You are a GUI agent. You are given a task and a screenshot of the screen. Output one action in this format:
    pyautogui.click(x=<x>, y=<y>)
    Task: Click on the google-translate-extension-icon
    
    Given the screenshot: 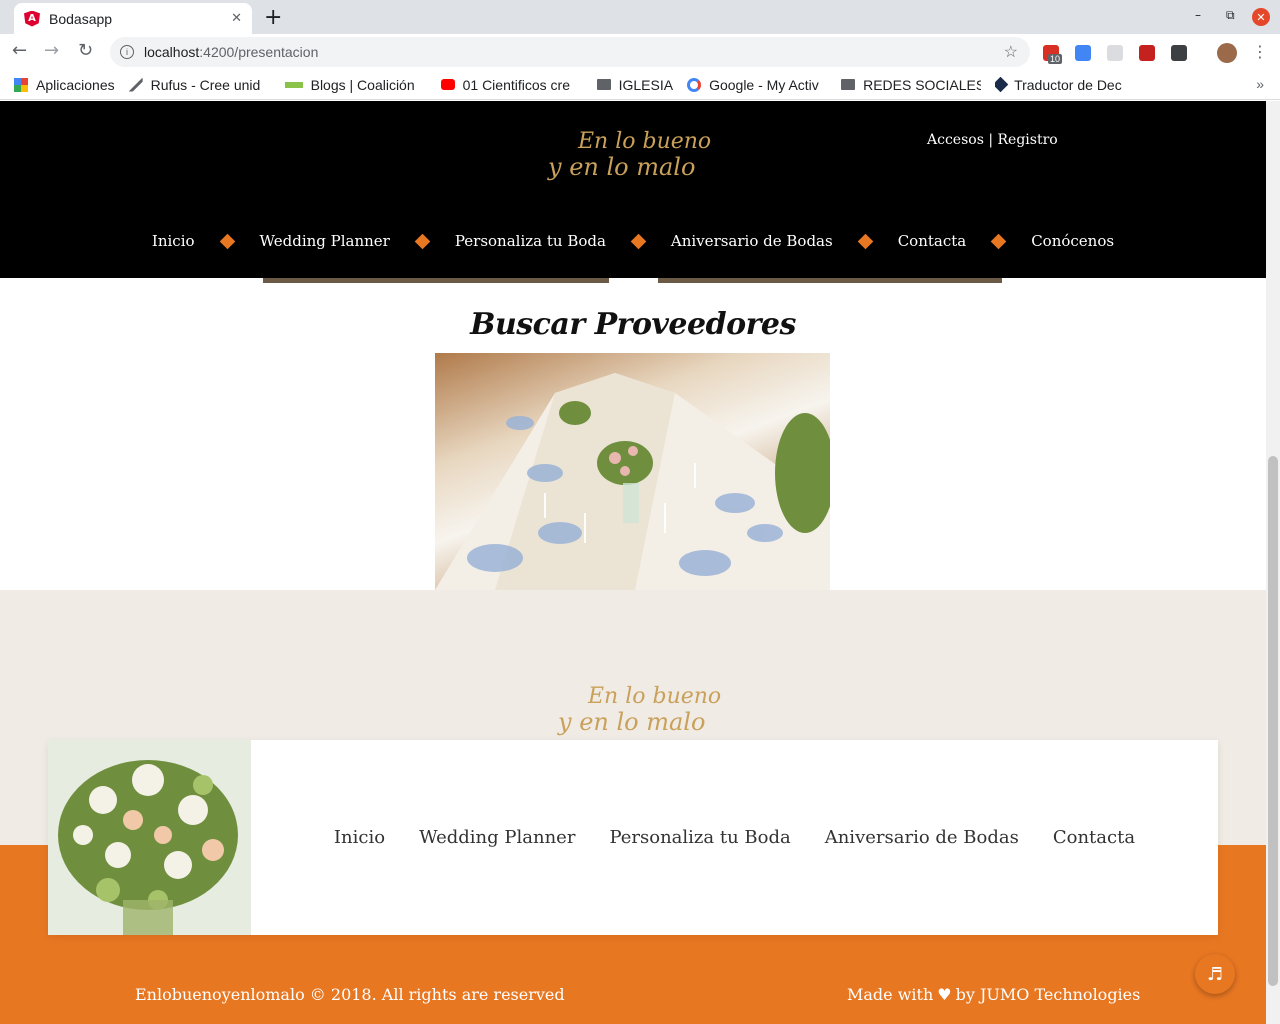 What is the action you would take?
    pyautogui.click(x=1083, y=53)
    